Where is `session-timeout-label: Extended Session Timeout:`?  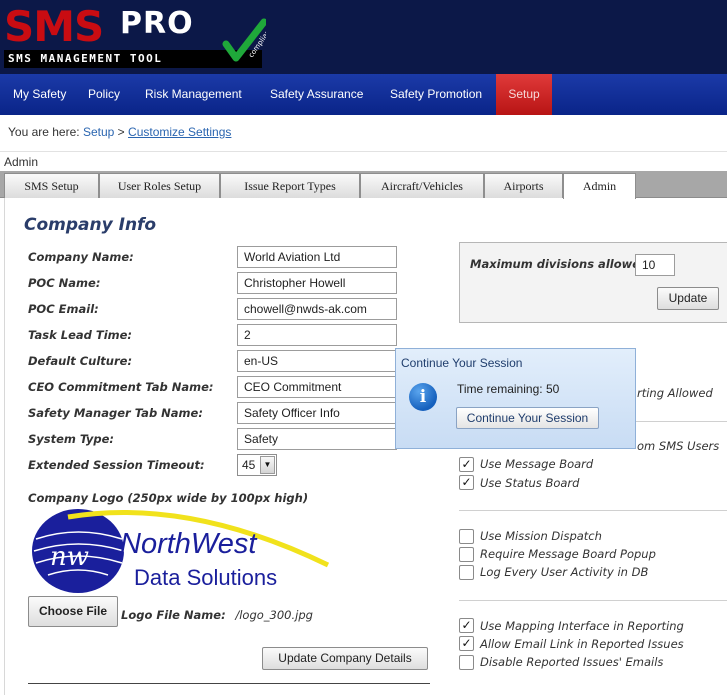 session-timeout-label: Extended Session Timeout: is located at coordinates (116, 465).